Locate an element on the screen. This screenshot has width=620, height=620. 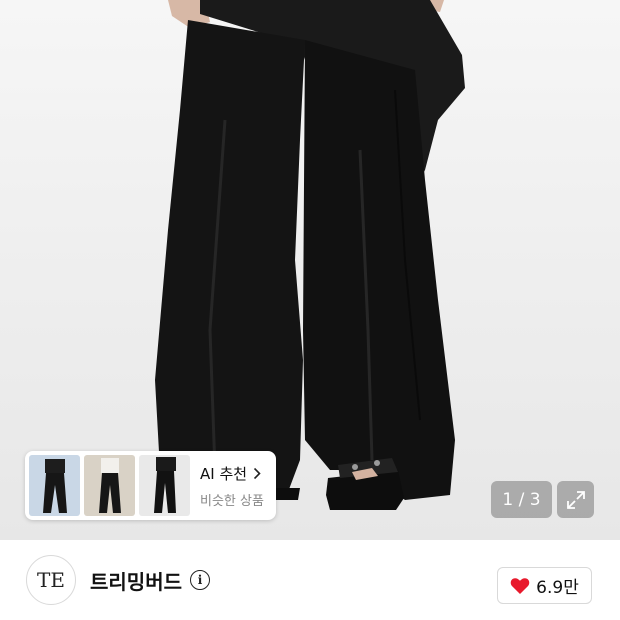
page-counter: 1 / 3 is located at coordinates (521, 499).